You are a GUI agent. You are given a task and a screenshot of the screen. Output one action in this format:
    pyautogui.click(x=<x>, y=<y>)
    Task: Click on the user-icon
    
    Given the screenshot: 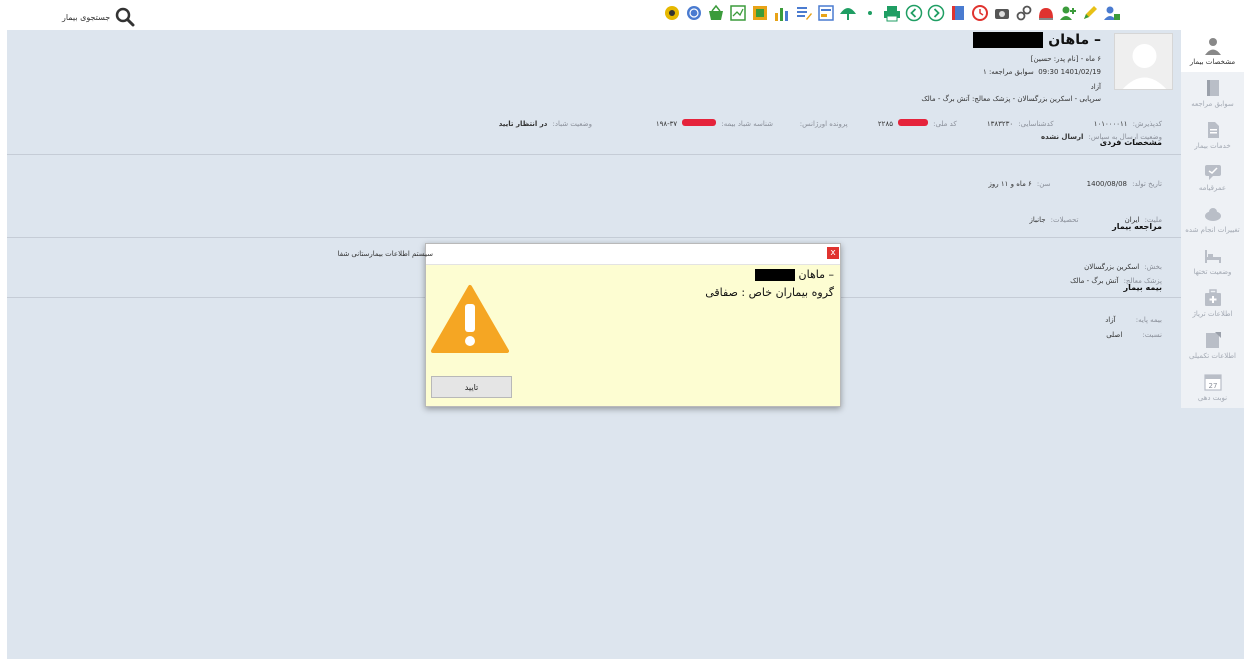 What is the action you would take?
    pyautogui.click(x=1212, y=46)
    